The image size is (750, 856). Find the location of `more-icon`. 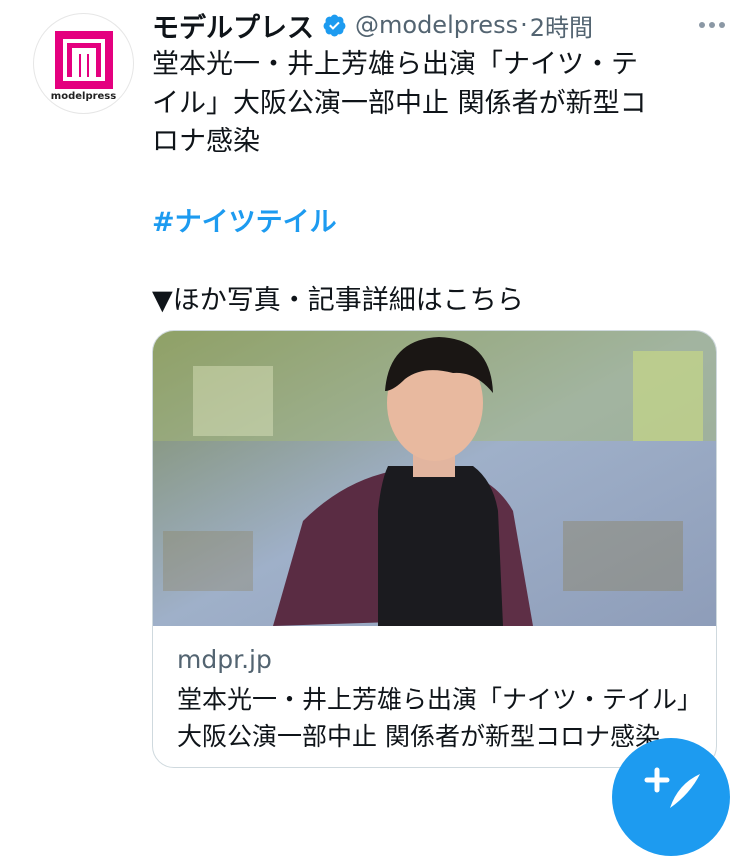

more-icon is located at coordinates (712, 25).